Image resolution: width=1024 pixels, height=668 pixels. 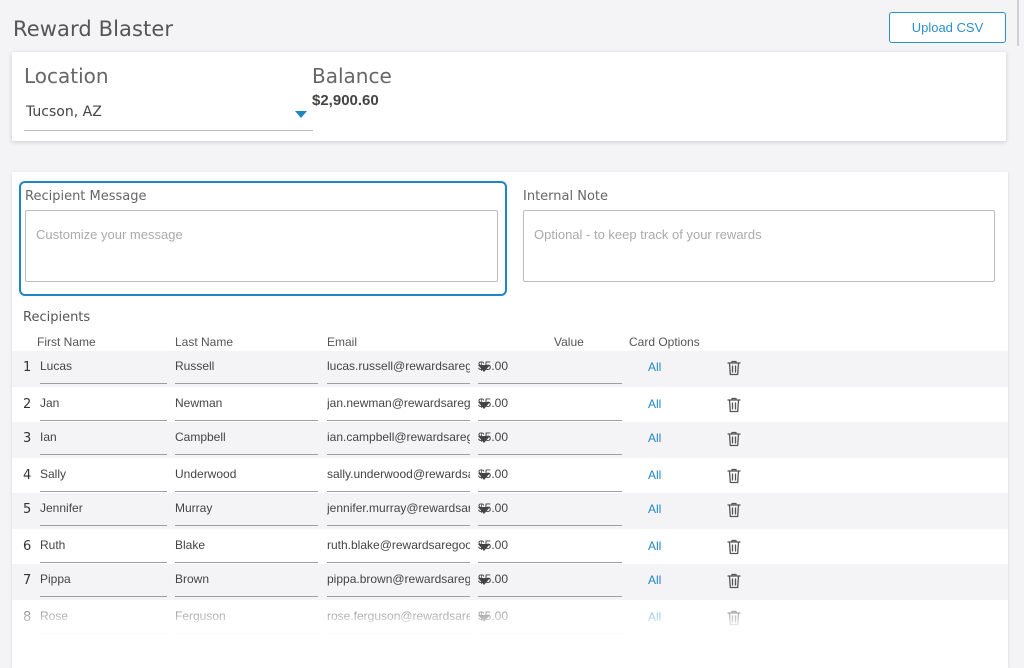 What do you see at coordinates (57, 317) in the screenshot?
I see `recipients-label: Recipients` at bounding box center [57, 317].